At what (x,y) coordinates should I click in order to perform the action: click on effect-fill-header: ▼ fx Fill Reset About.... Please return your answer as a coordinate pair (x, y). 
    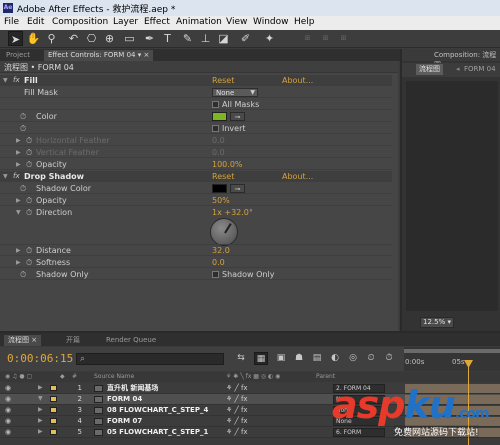
    Looking at the image, I should click on (196, 80).